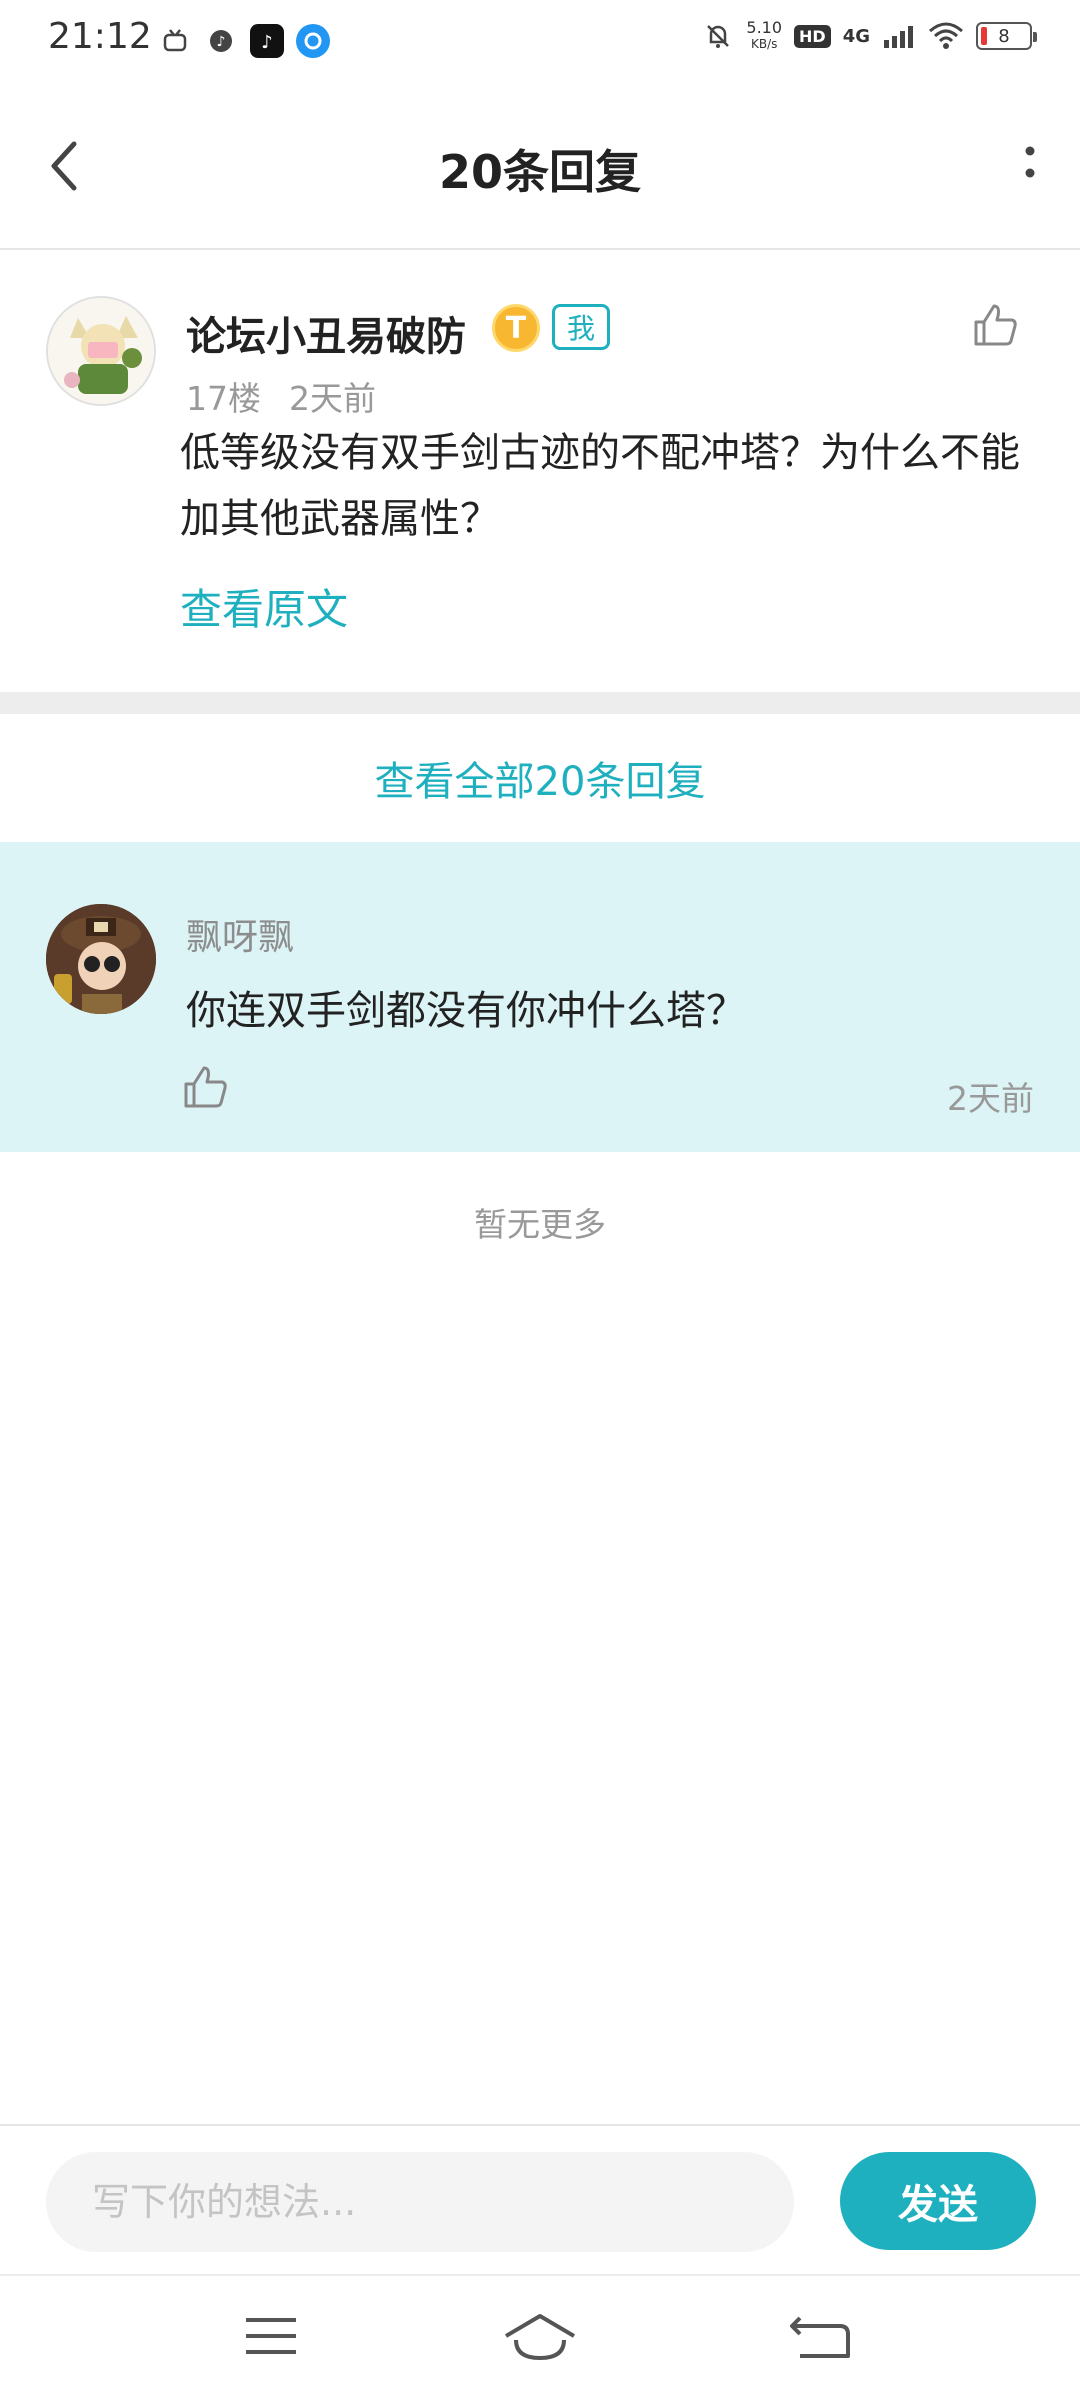  What do you see at coordinates (764, 35) in the screenshot?
I see `network-speed: 5.10 KB/s` at bounding box center [764, 35].